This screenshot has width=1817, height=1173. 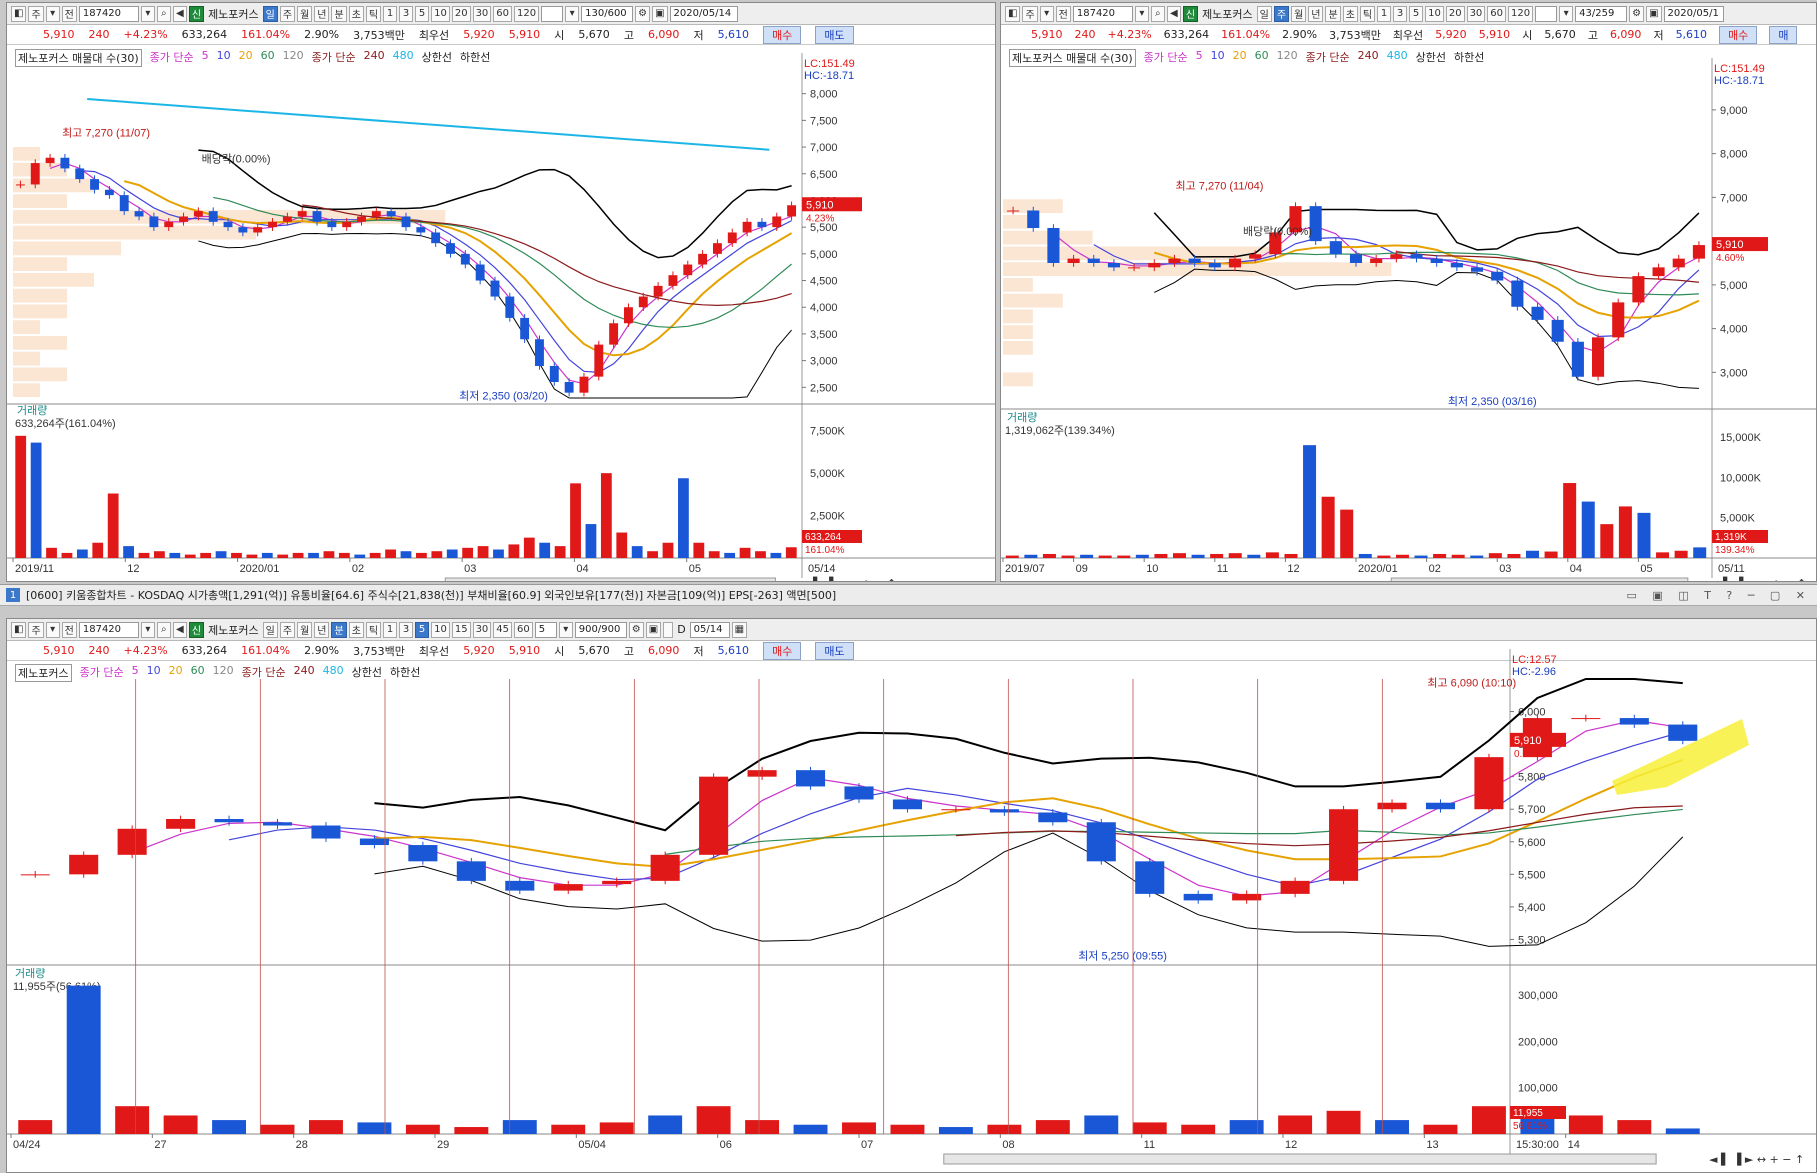 I want to click on price-tick-label: 3,000, so click(x=824, y=362).